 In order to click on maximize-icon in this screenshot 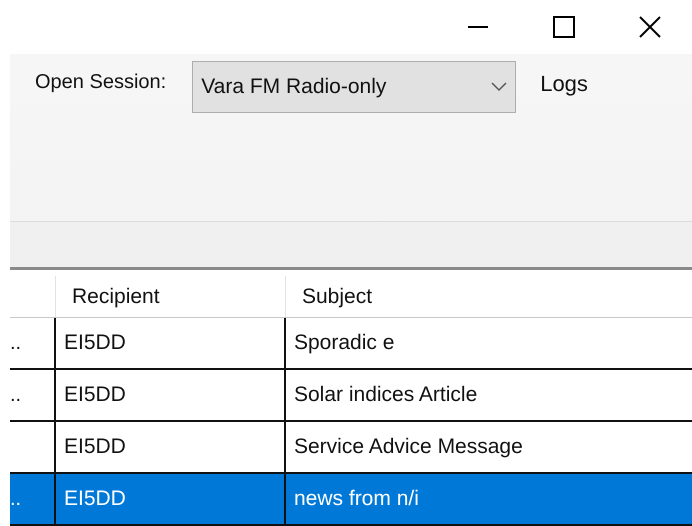, I will do `click(564, 27)`.